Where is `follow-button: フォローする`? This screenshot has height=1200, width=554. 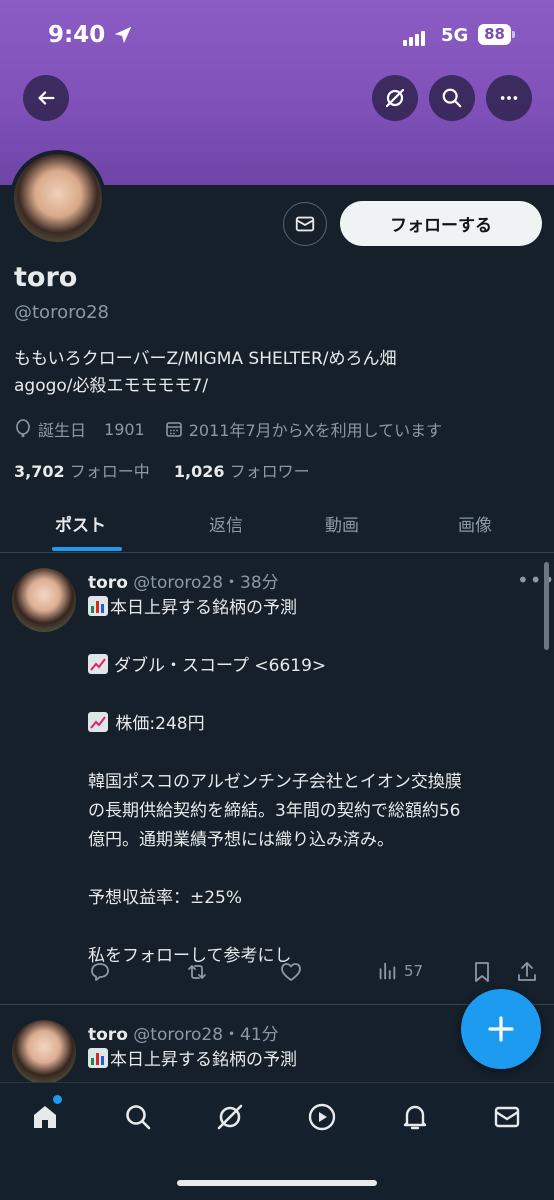 follow-button: フォローする is located at coordinates (441, 223).